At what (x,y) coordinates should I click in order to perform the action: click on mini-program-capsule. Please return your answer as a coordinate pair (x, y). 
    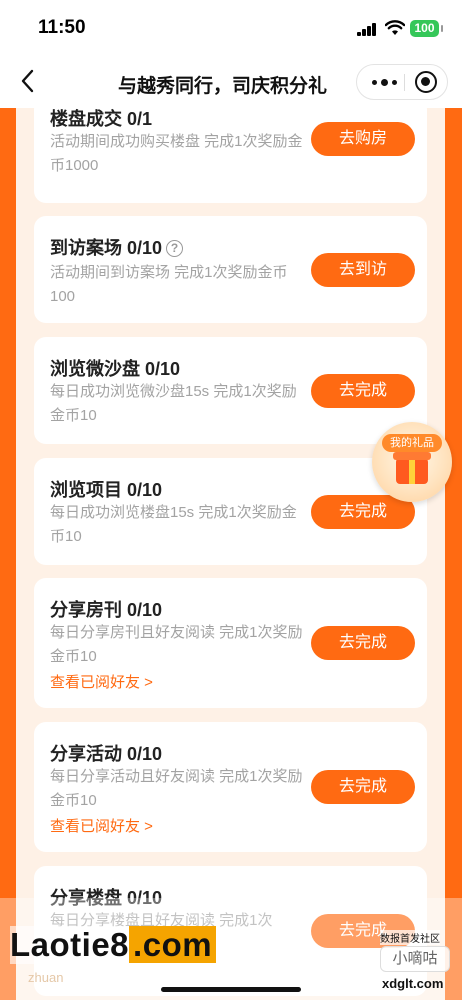
    Looking at the image, I should click on (402, 82).